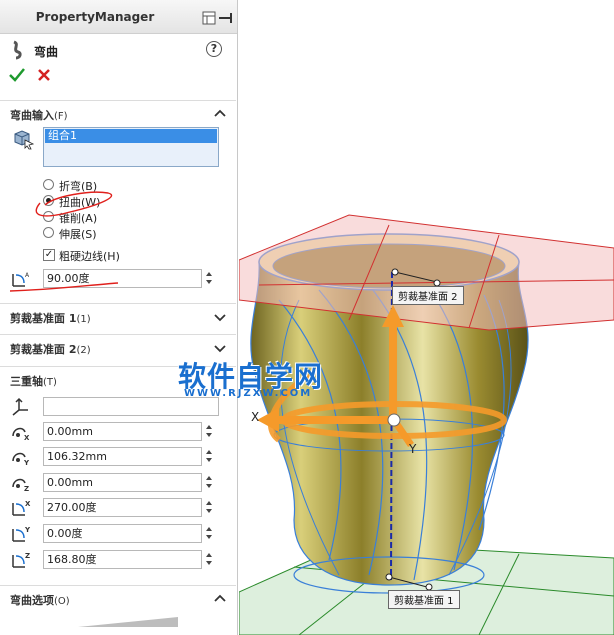 This screenshot has width=614, height=635. Describe the element at coordinates (17, 50) in the screenshot. I see `flex-feature-icon` at that location.